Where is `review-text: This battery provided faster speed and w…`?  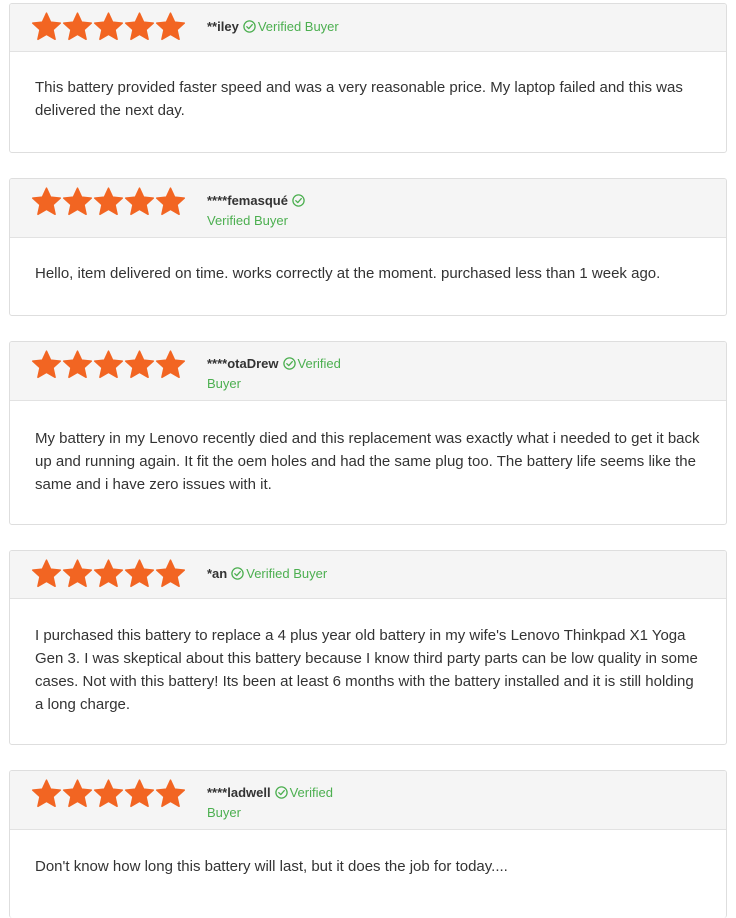
review-text: This battery provided faster speed and w… is located at coordinates (359, 99).